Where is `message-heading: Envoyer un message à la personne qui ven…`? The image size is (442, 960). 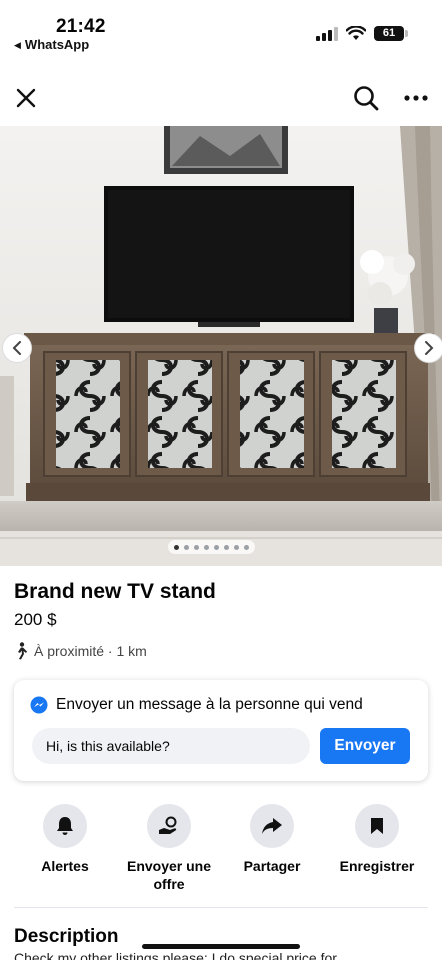
message-heading: Envoyer un message à la personne qui ven… is located at coordinates (196, 705).